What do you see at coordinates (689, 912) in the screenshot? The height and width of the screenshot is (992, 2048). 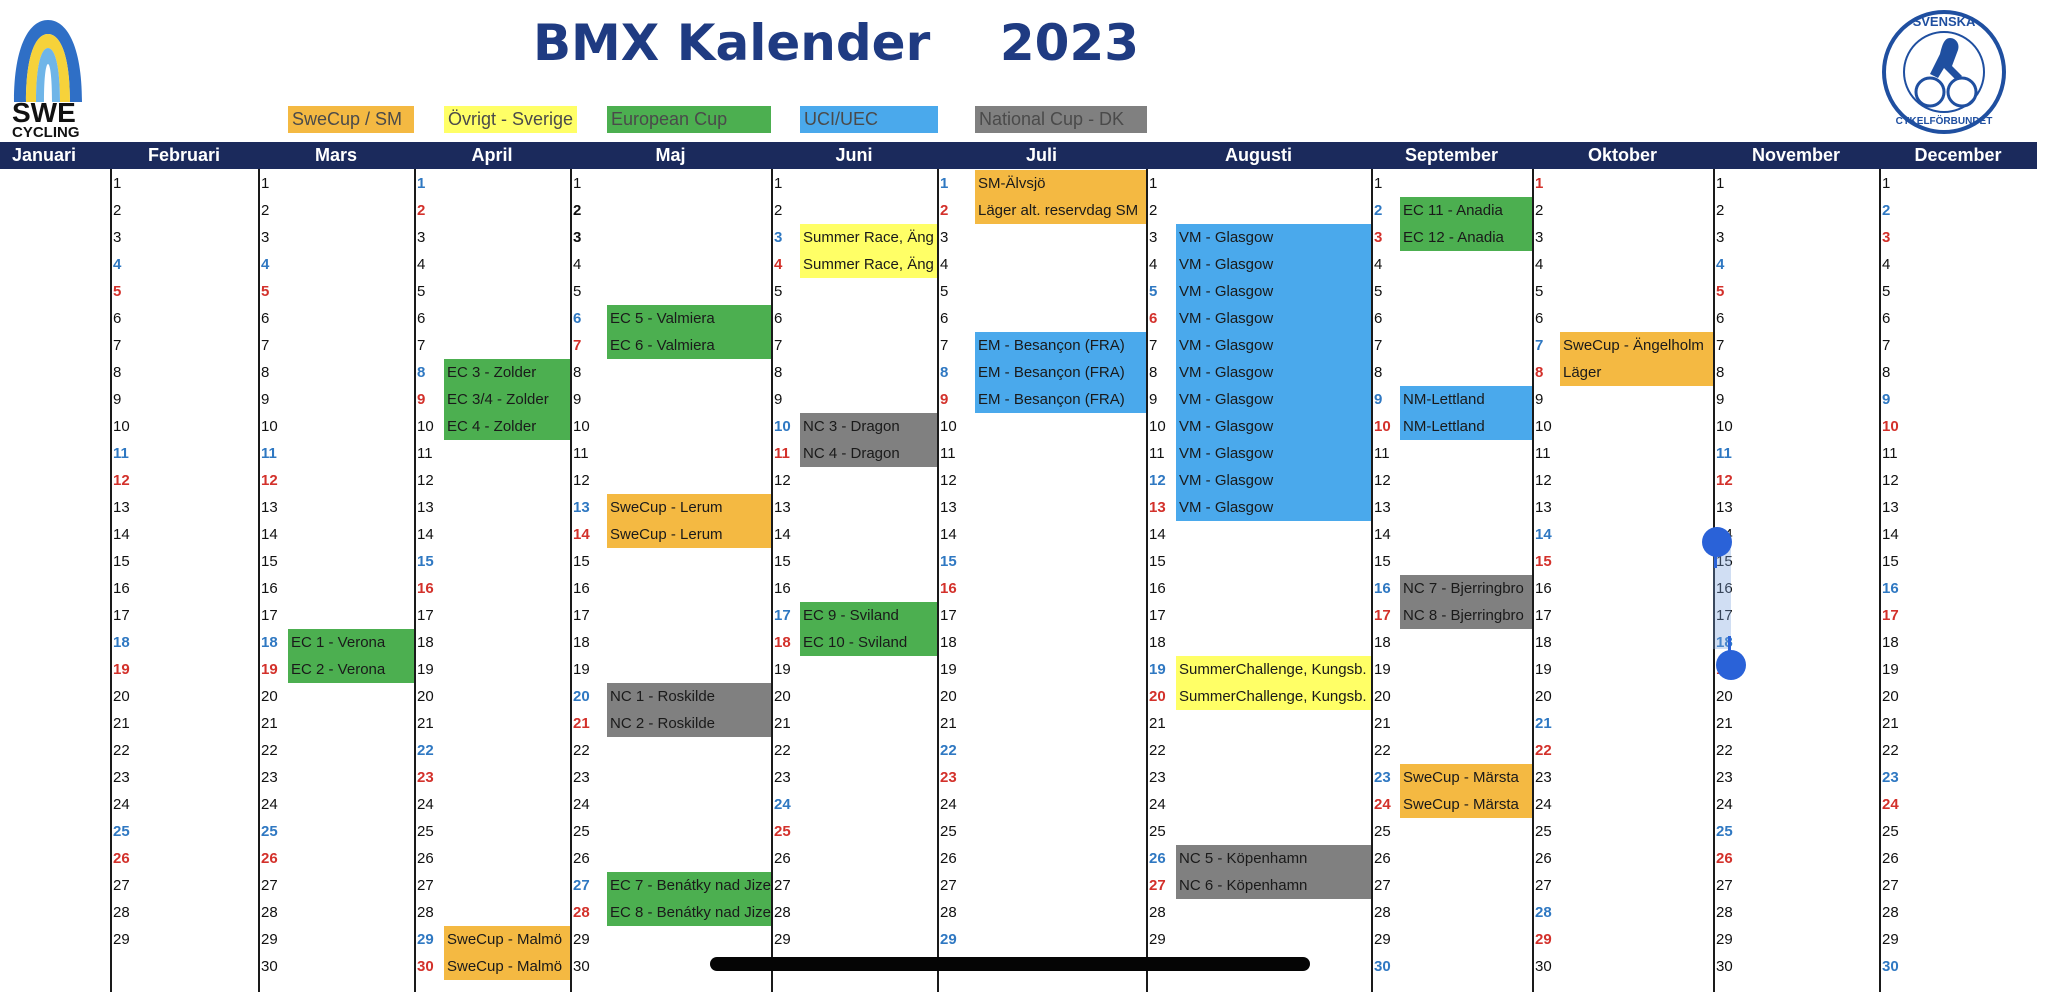 I see `calendar-event: EC 8 - Benátky nad Jizer` at bounding box center [689, 912].